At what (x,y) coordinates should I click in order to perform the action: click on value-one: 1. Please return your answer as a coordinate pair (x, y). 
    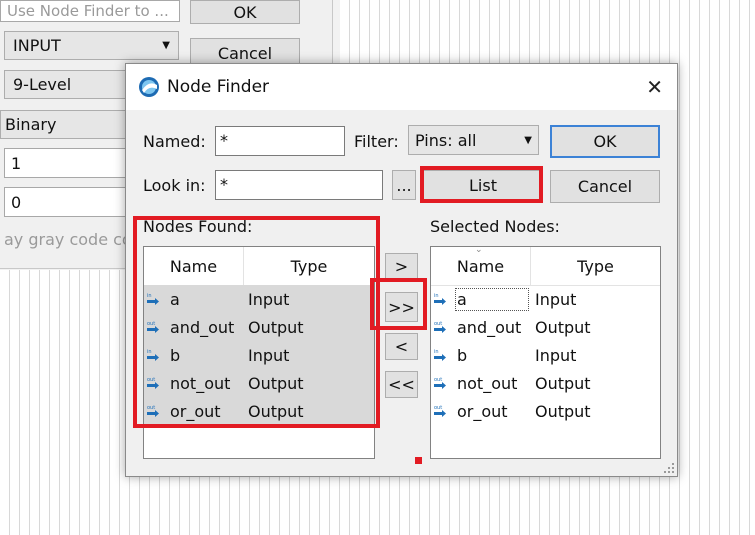
    Looking at the image, I should click on (16, 163).